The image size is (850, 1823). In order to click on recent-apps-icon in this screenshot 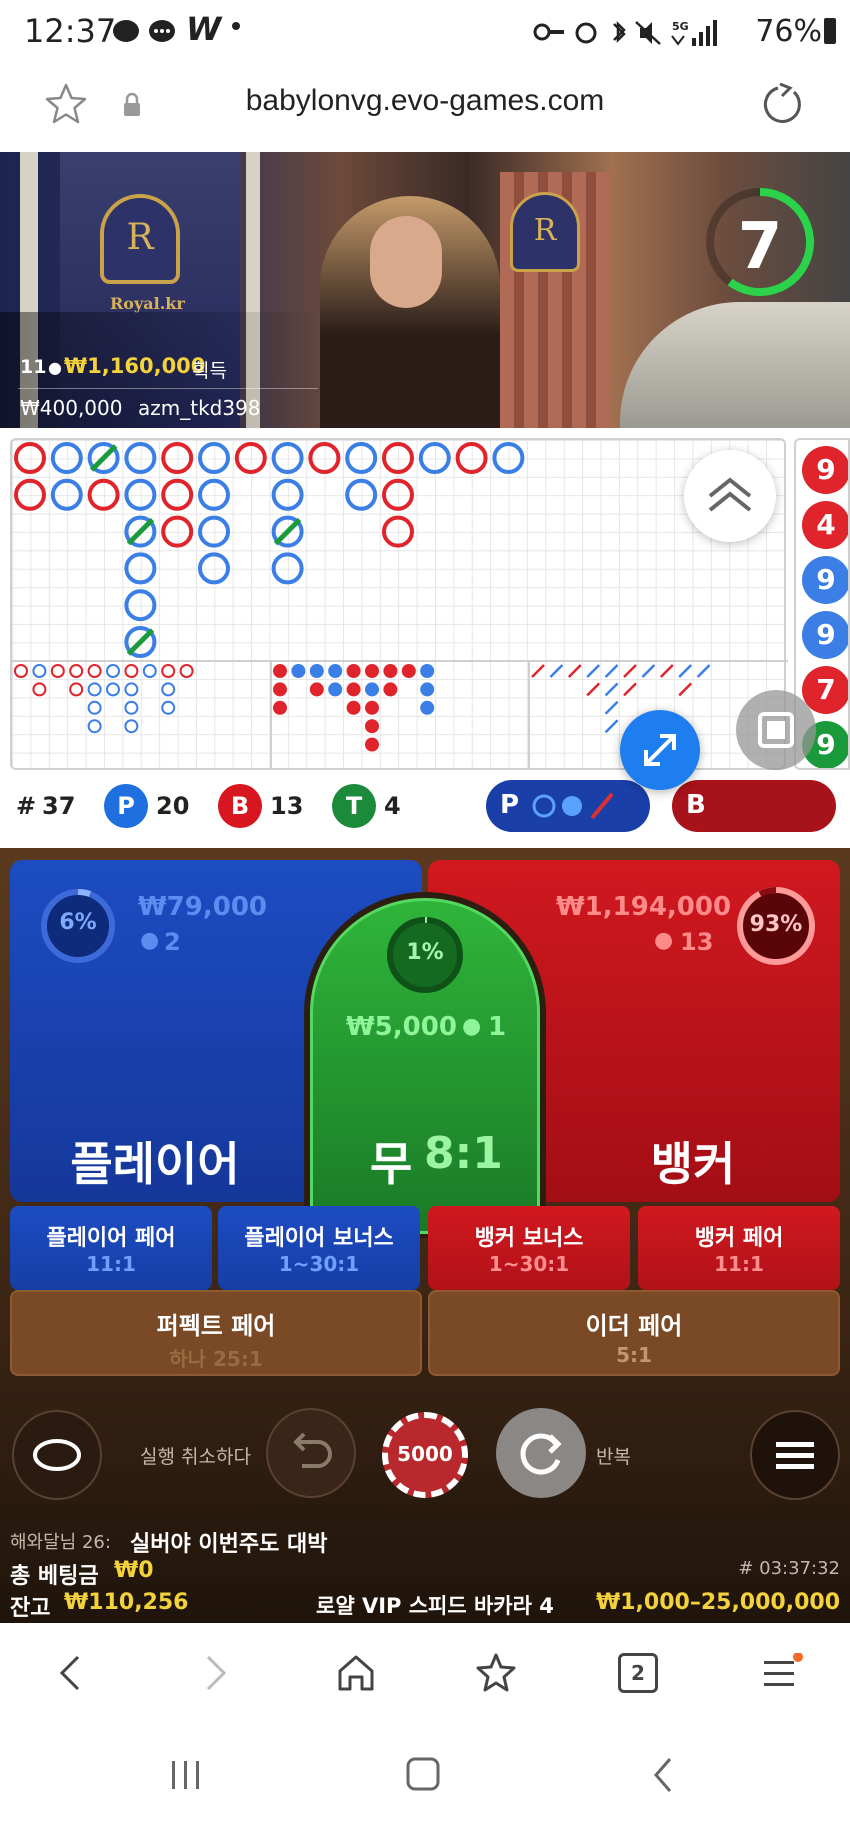, I will do `click(186, 1775)`.